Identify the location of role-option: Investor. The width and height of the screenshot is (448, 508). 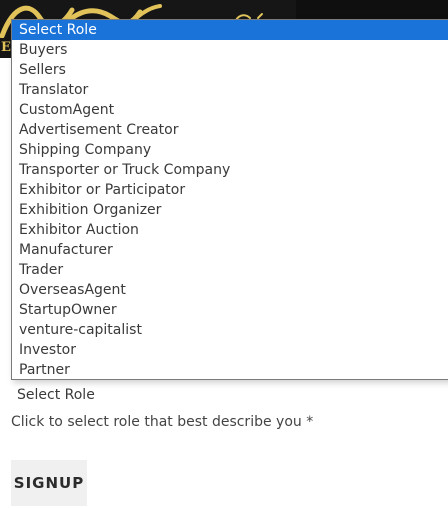
(230, 350).